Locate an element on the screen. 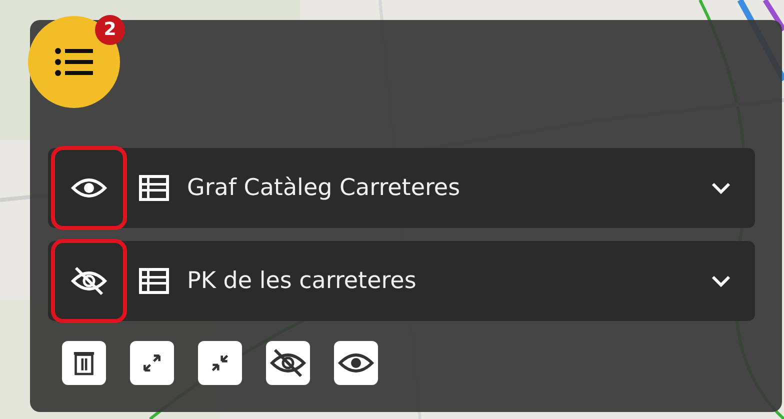 Image resolution: width=784 pixels, height=419 pixels. layer-name: Graf Catàleg Carreteres is located at coordinates (324, 188).